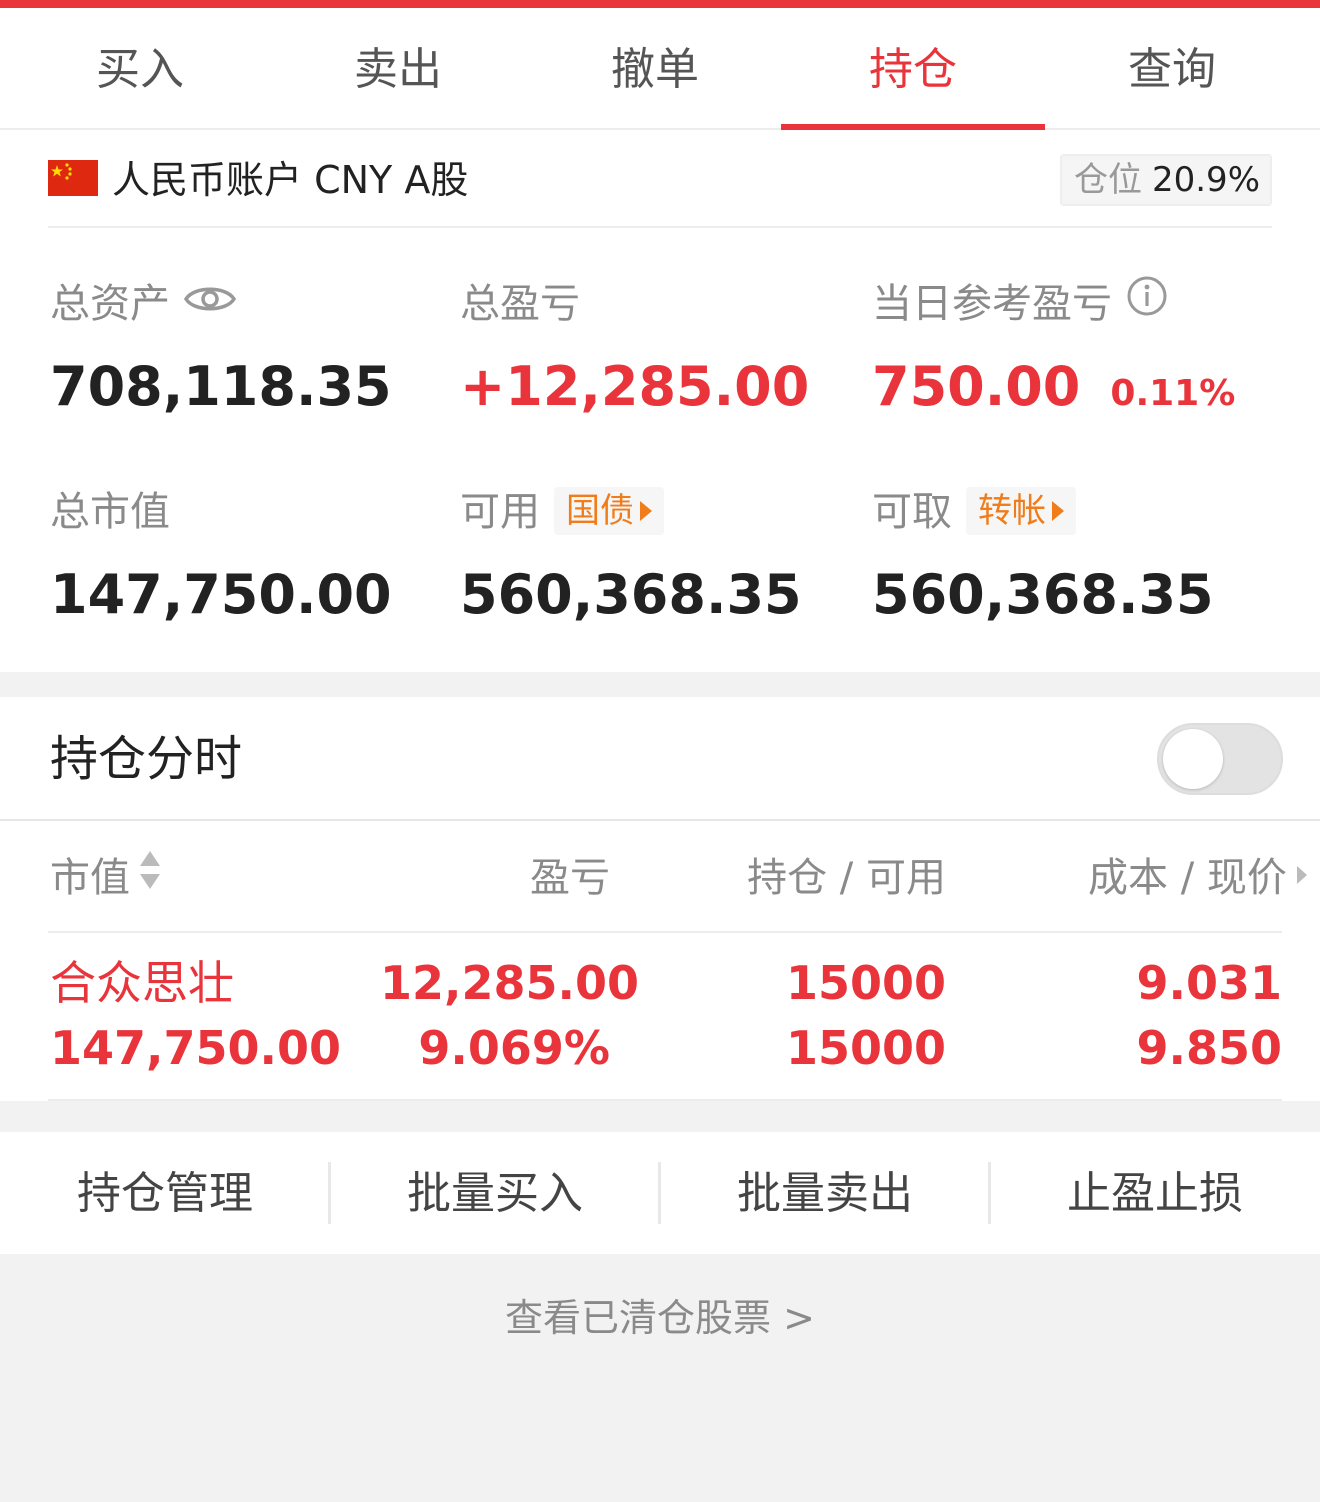 The height and width of the screenshot is (1502, 1320). I want to click on header-market-value: 市值, so click(106, 878).